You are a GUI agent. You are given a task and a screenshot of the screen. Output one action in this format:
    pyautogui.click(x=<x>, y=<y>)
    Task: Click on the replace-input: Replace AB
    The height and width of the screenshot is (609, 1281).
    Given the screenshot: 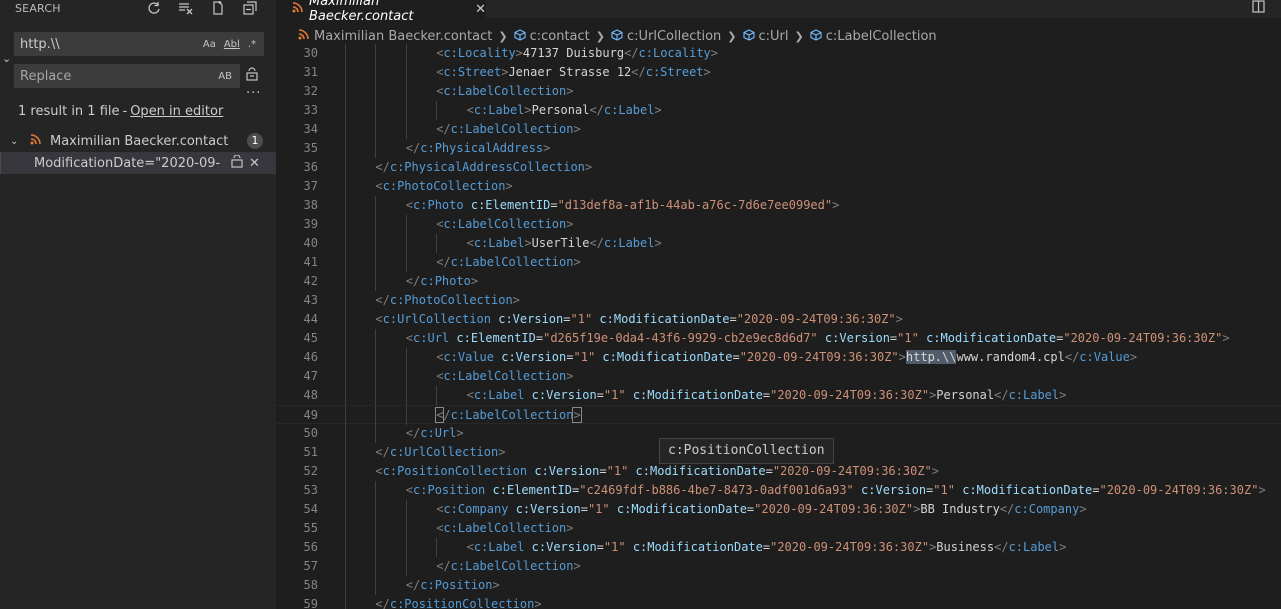 What is the action you would take?
    pyautogui.click(x=127, y=76)
    